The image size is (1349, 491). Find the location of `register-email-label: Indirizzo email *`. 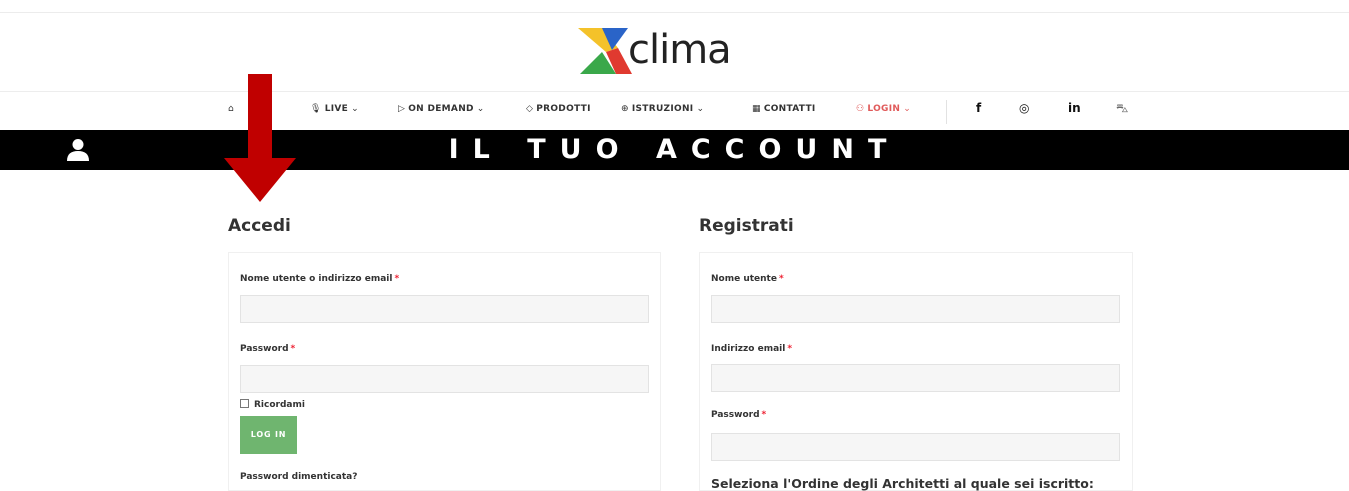

register-email-label: Indirizzo email * is located at coordinates (752, 349).